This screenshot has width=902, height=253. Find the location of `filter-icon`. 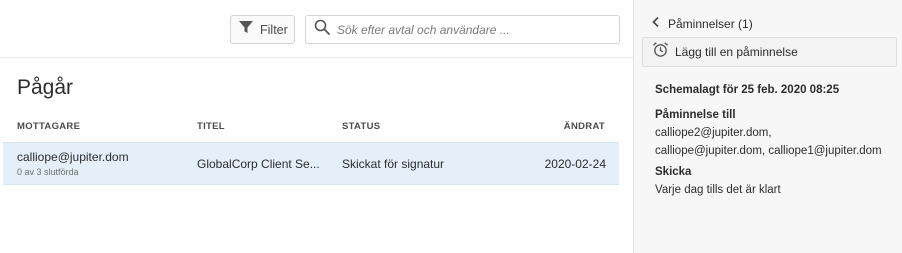

filter-icon is located at coordinates (246, 29).